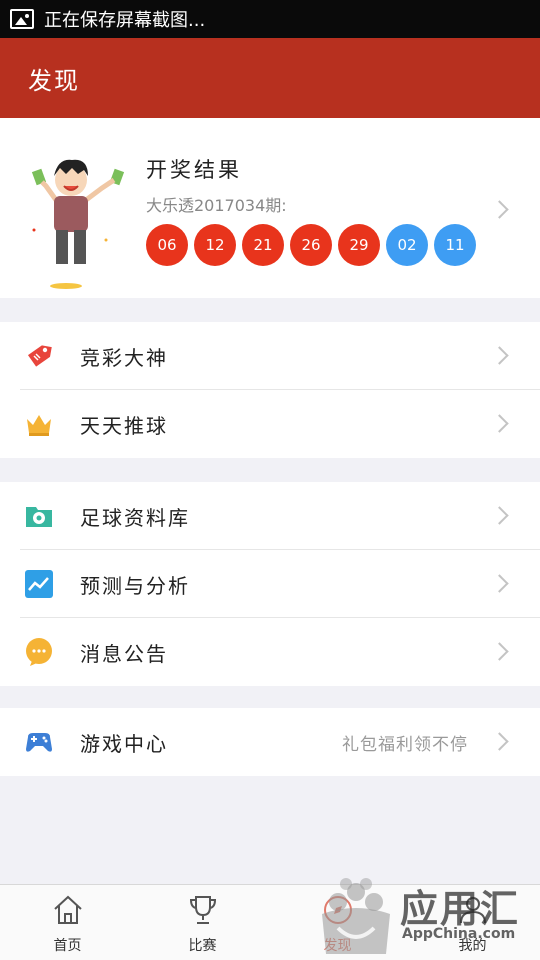 Image resolution: width=540 pixels, height=960 pixels. Describe the element at coordinates (263, 245) in the screenshot. I see `red-ball: 21` at that location.